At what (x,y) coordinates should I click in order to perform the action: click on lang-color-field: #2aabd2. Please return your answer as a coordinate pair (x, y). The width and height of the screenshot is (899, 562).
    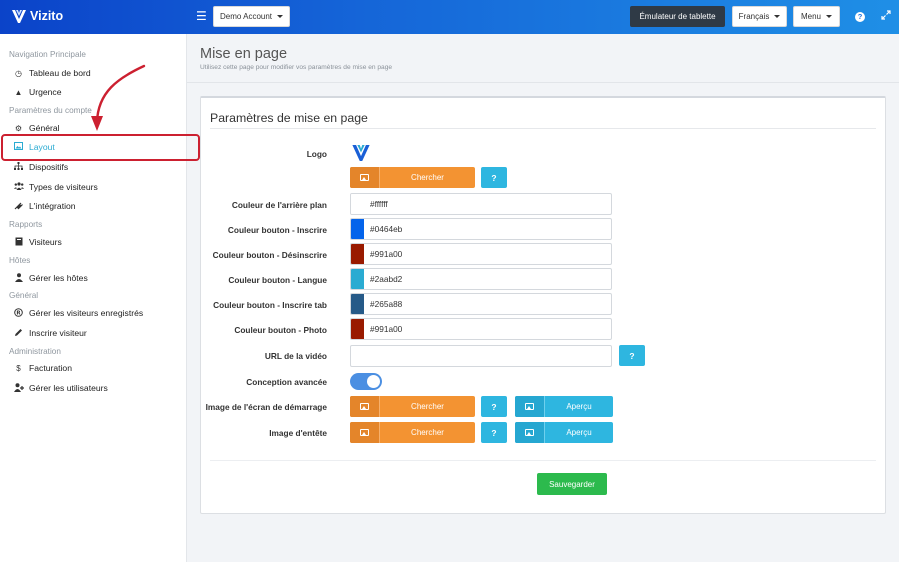
    Looking at the image, I should click on (481, 279).